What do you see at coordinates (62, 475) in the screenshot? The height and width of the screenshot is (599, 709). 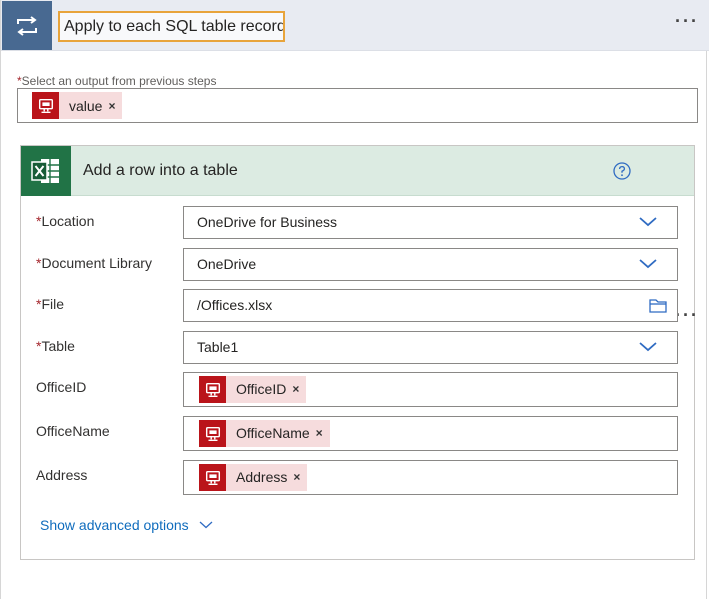 I see `address-label: Address` at bounding box center [62, 475].